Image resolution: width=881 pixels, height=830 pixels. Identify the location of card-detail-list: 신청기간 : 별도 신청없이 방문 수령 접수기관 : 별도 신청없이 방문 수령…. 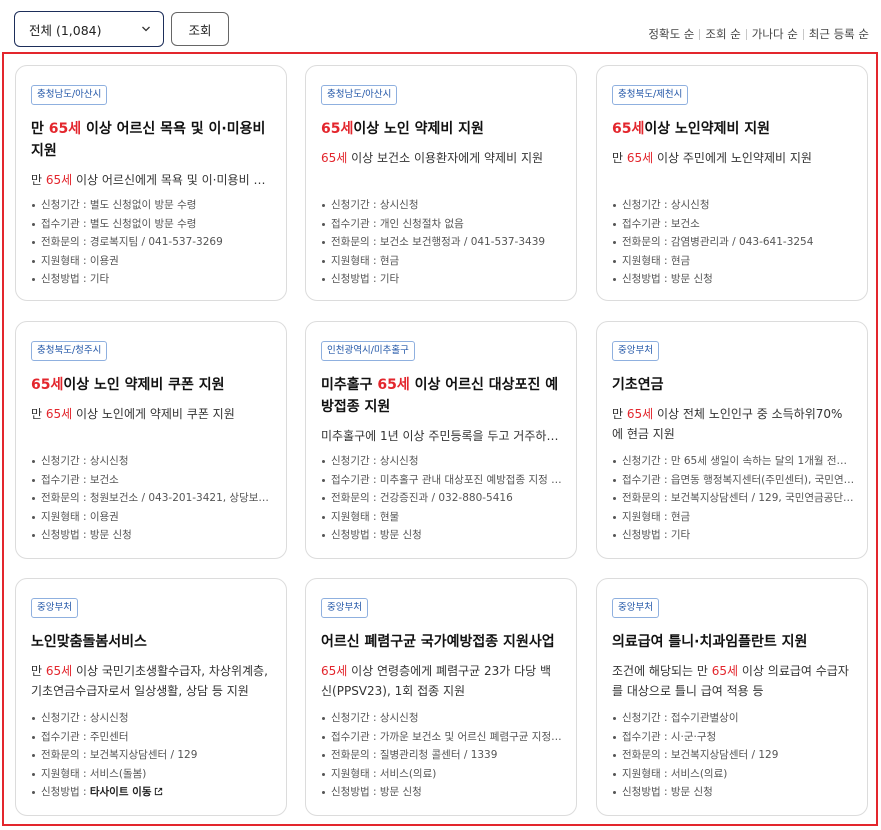
(152, 242).